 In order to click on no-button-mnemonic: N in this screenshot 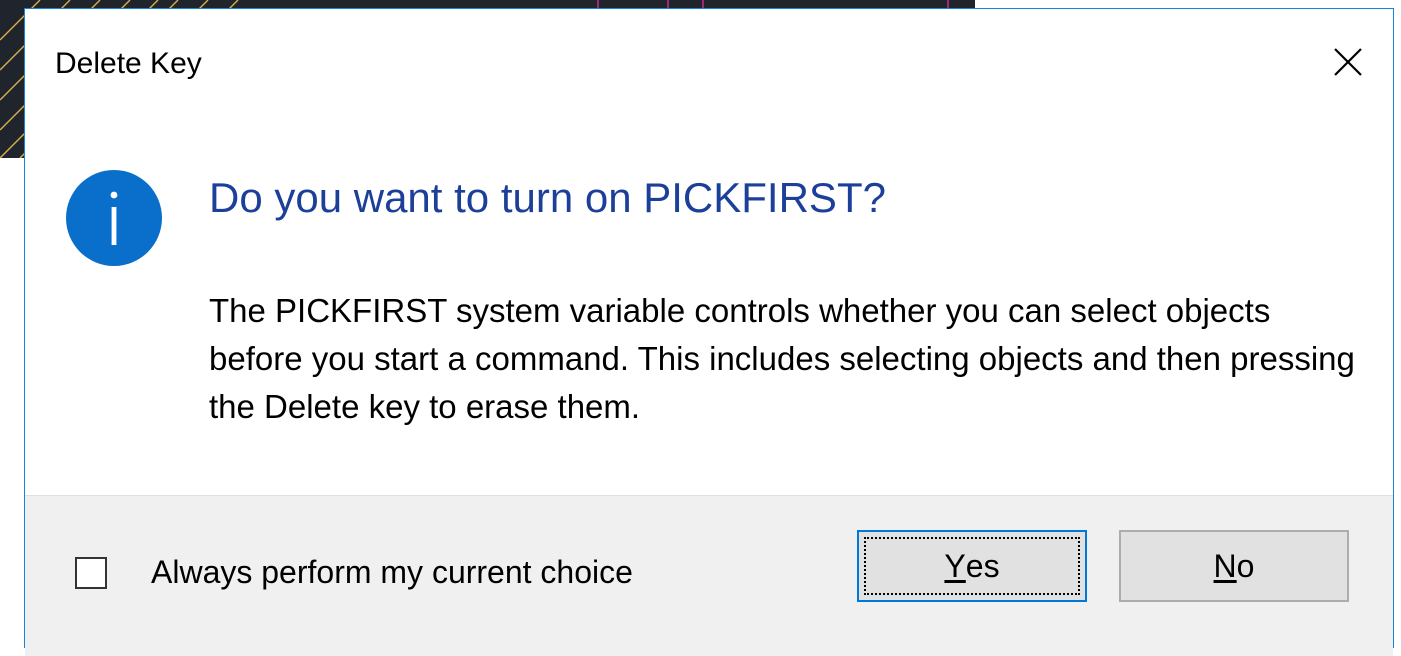, I will do `click(1225, 565)`.